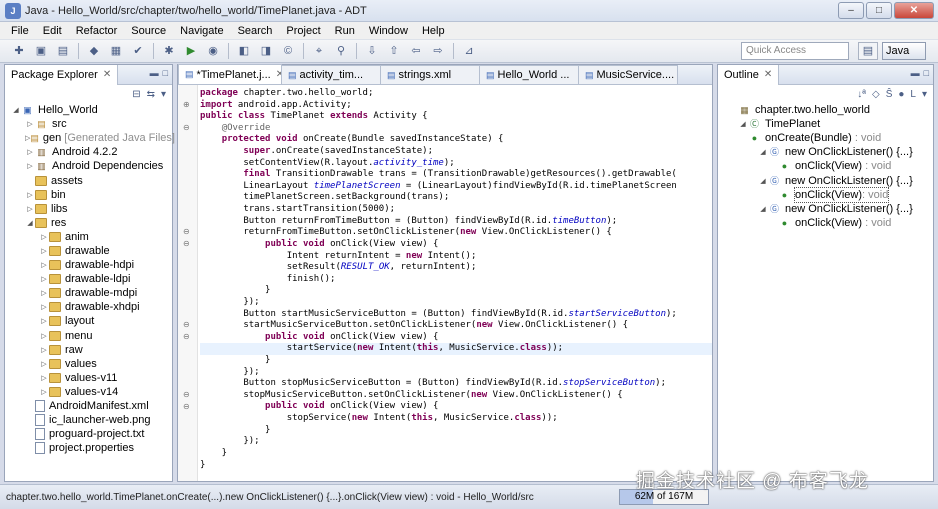 The image size is (938, 509). I want to click on new-java-project-icon: ◧, so click(244, 51).